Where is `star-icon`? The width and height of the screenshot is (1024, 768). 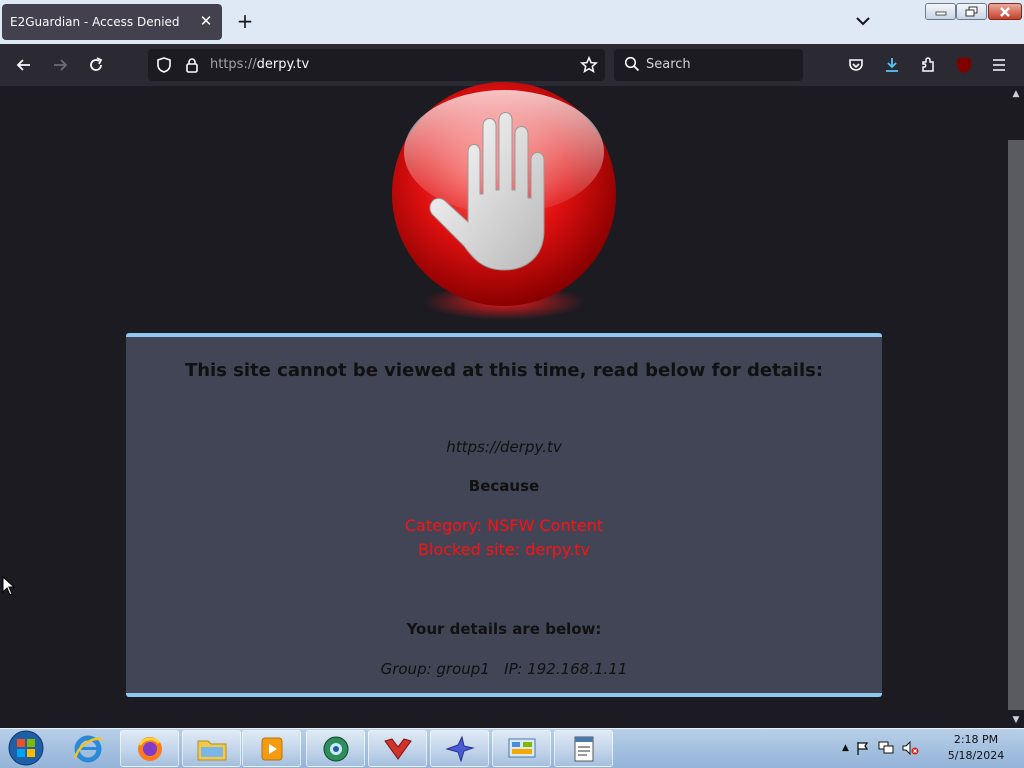 star-icon is located at coordinates (589, 64).